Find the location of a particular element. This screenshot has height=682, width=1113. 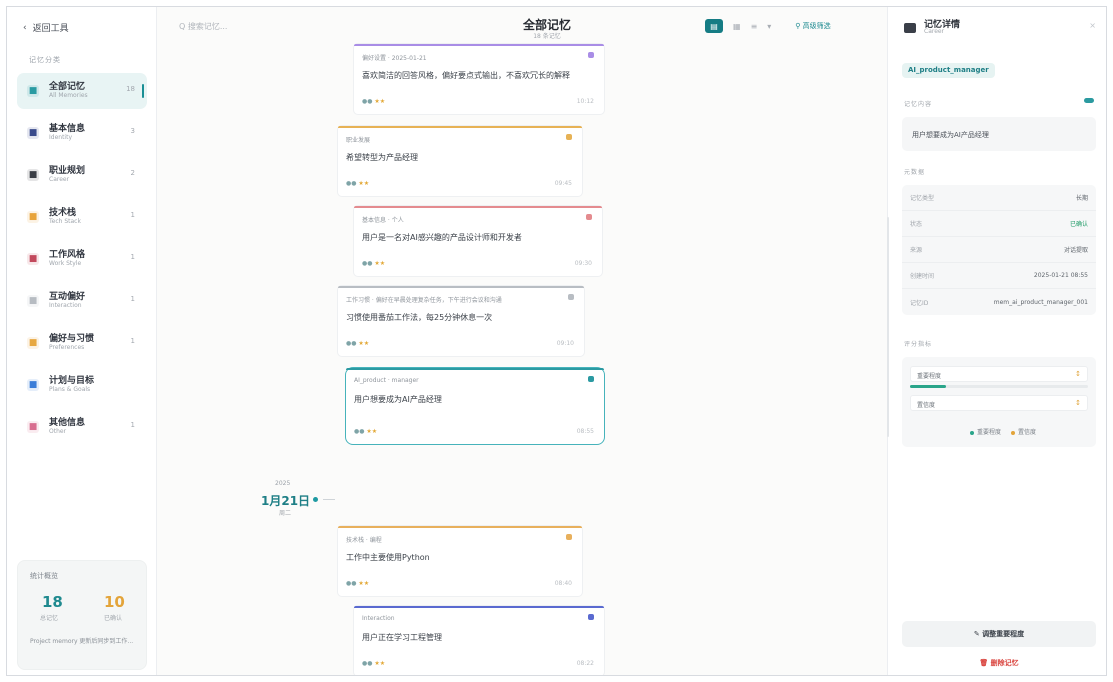

card-meta: 技术栈 · 编程 is located at coordinates (364, 540).